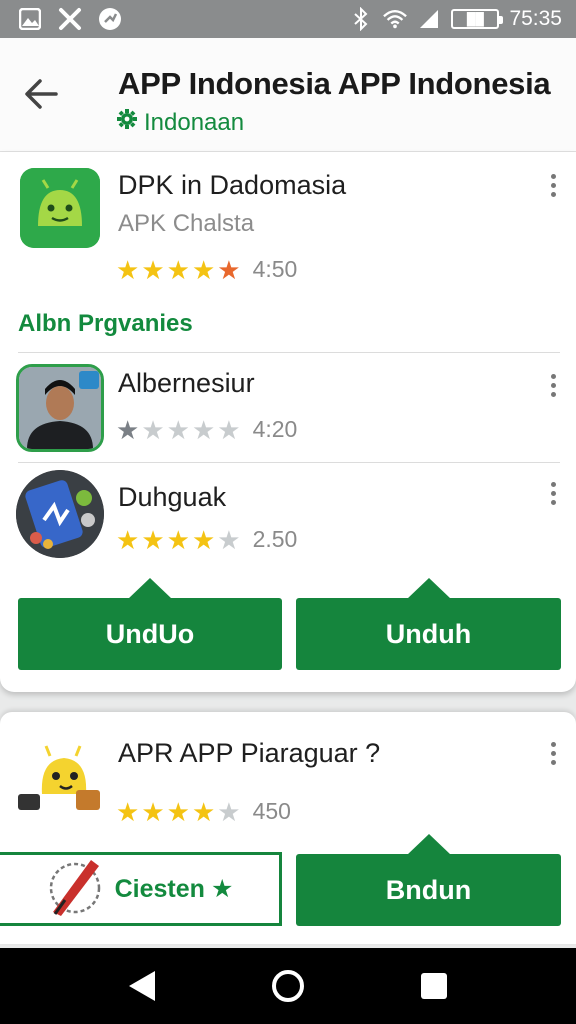 The image size is (576, 1024). Describe the element at coordinates (232, 185) in the screenshot. I see `app-name: DPK in Dadomasia` at that location.